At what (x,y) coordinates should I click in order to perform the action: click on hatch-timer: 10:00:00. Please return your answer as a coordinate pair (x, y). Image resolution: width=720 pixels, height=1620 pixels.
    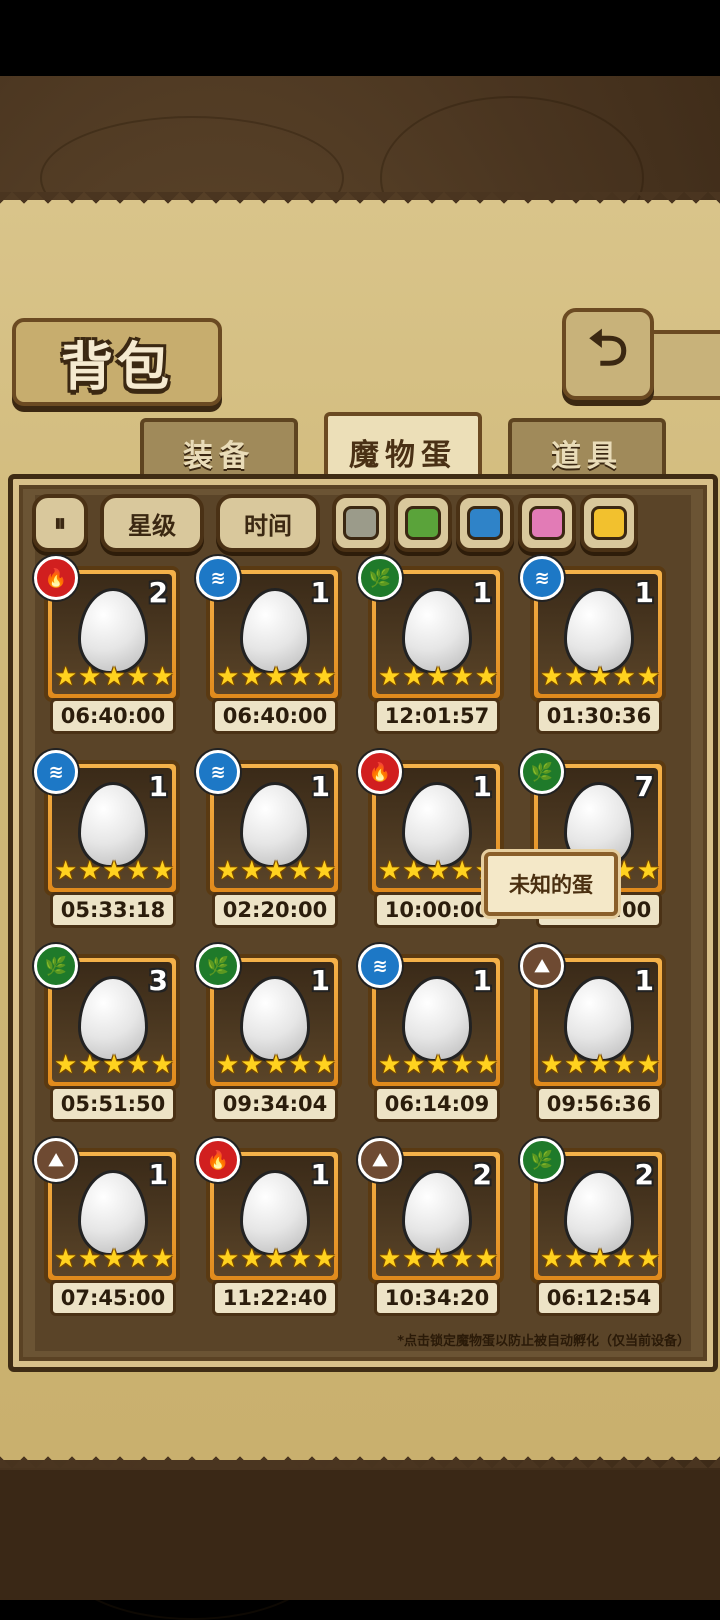
    Looking at the image, I should click on (437, 910).